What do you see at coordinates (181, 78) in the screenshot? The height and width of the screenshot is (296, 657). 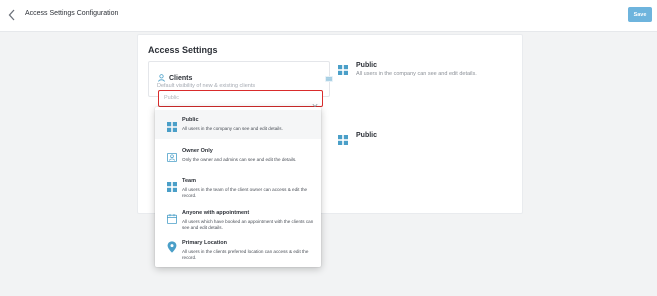 I see `section-label: Clients` at bounding box center [181, 78].